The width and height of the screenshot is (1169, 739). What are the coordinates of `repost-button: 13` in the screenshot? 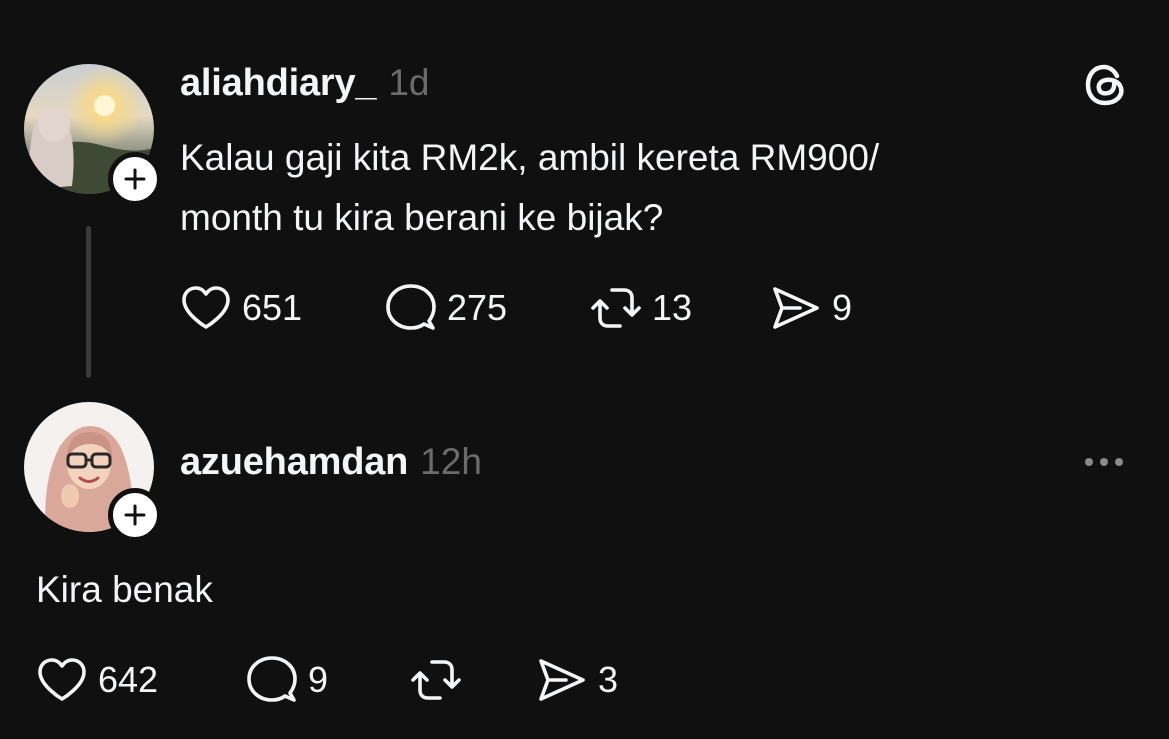 It's located at (680, 308).